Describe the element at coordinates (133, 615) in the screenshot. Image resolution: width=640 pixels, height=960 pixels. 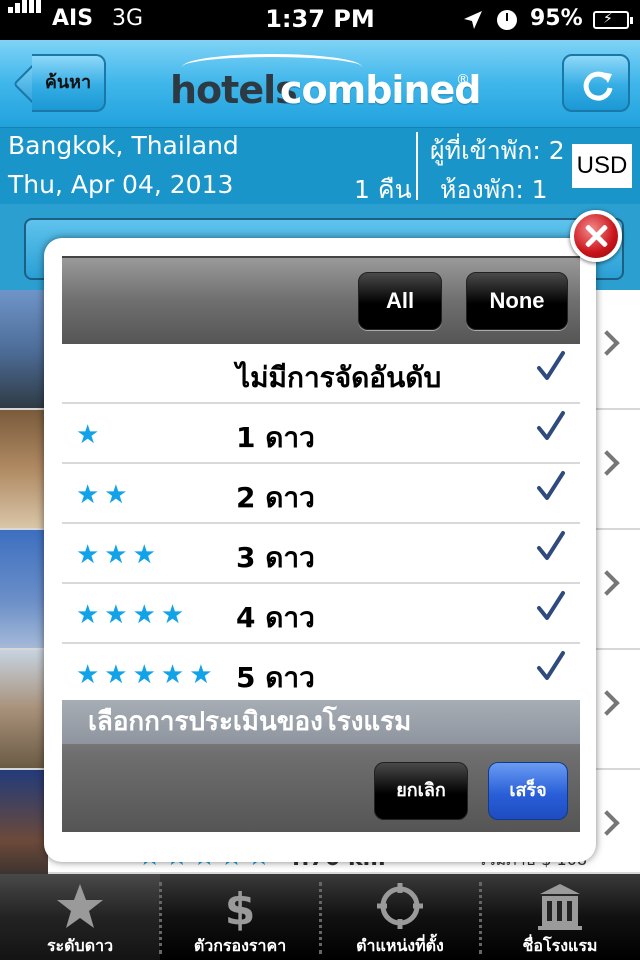
I see `star-icons: ★★★★` at that location.